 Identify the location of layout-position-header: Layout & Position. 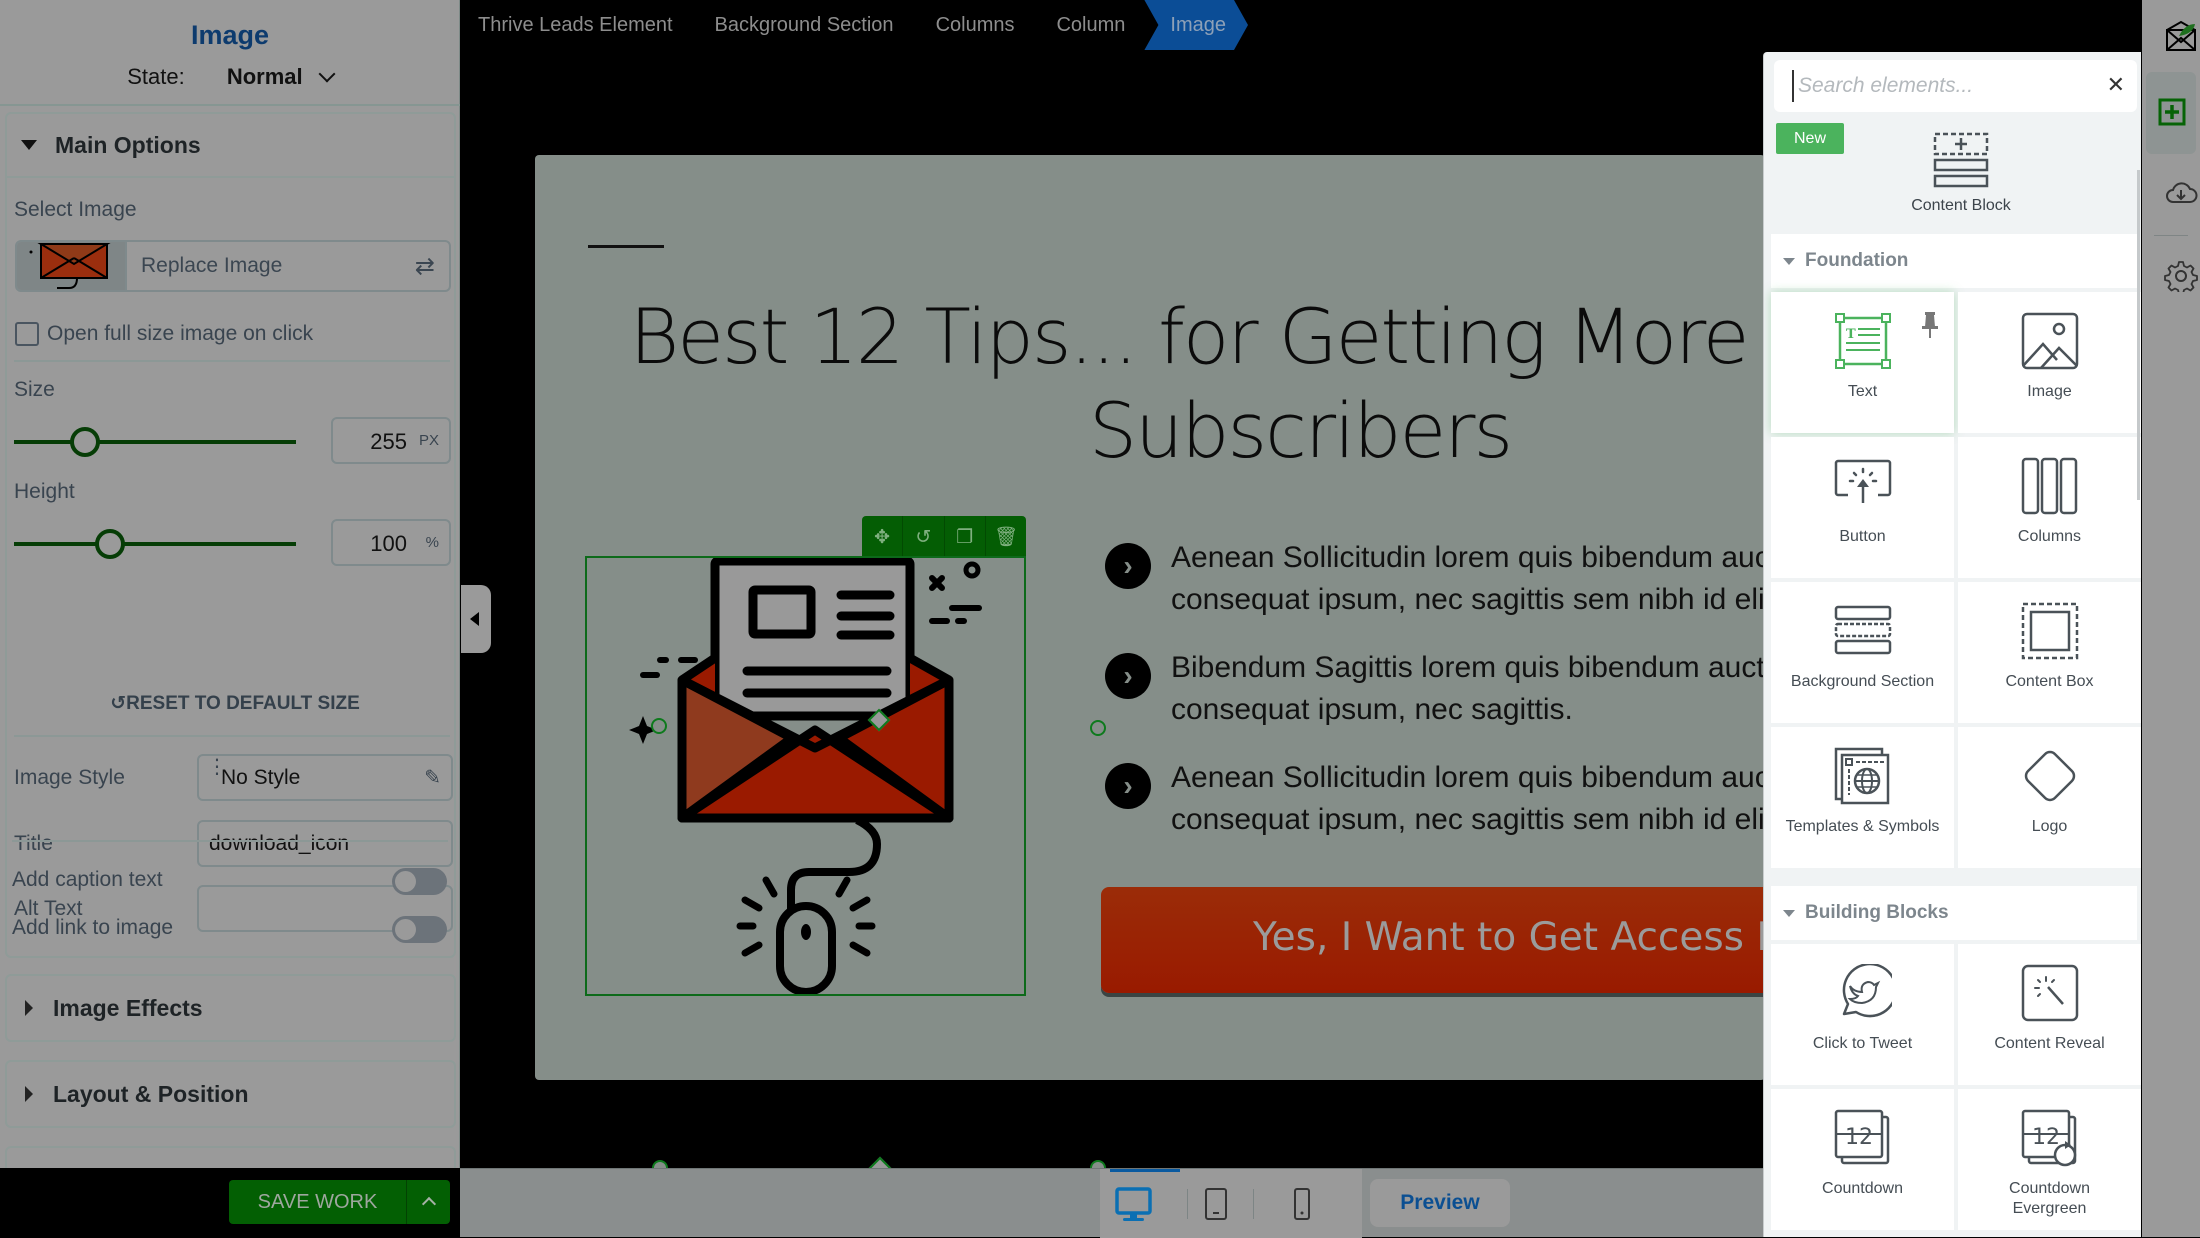
(230, 1094).